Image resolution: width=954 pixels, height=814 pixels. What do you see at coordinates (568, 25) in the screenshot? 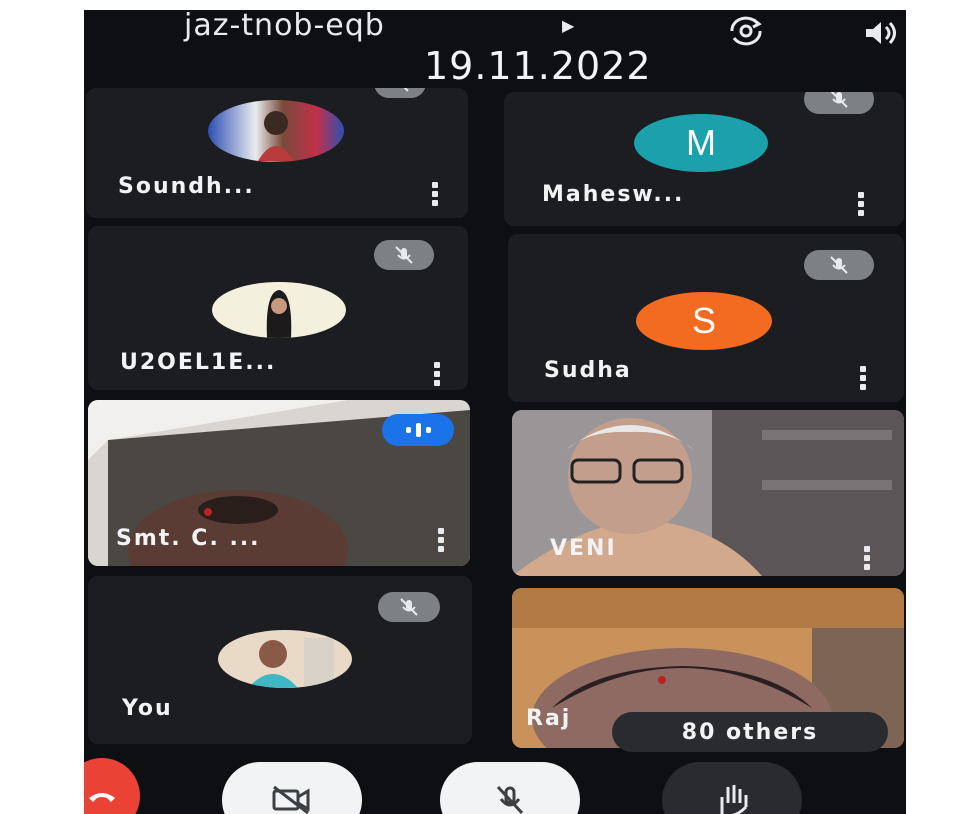
I see `meeting-details-arrow-icon: ▶` at bounding box center [568, 25].